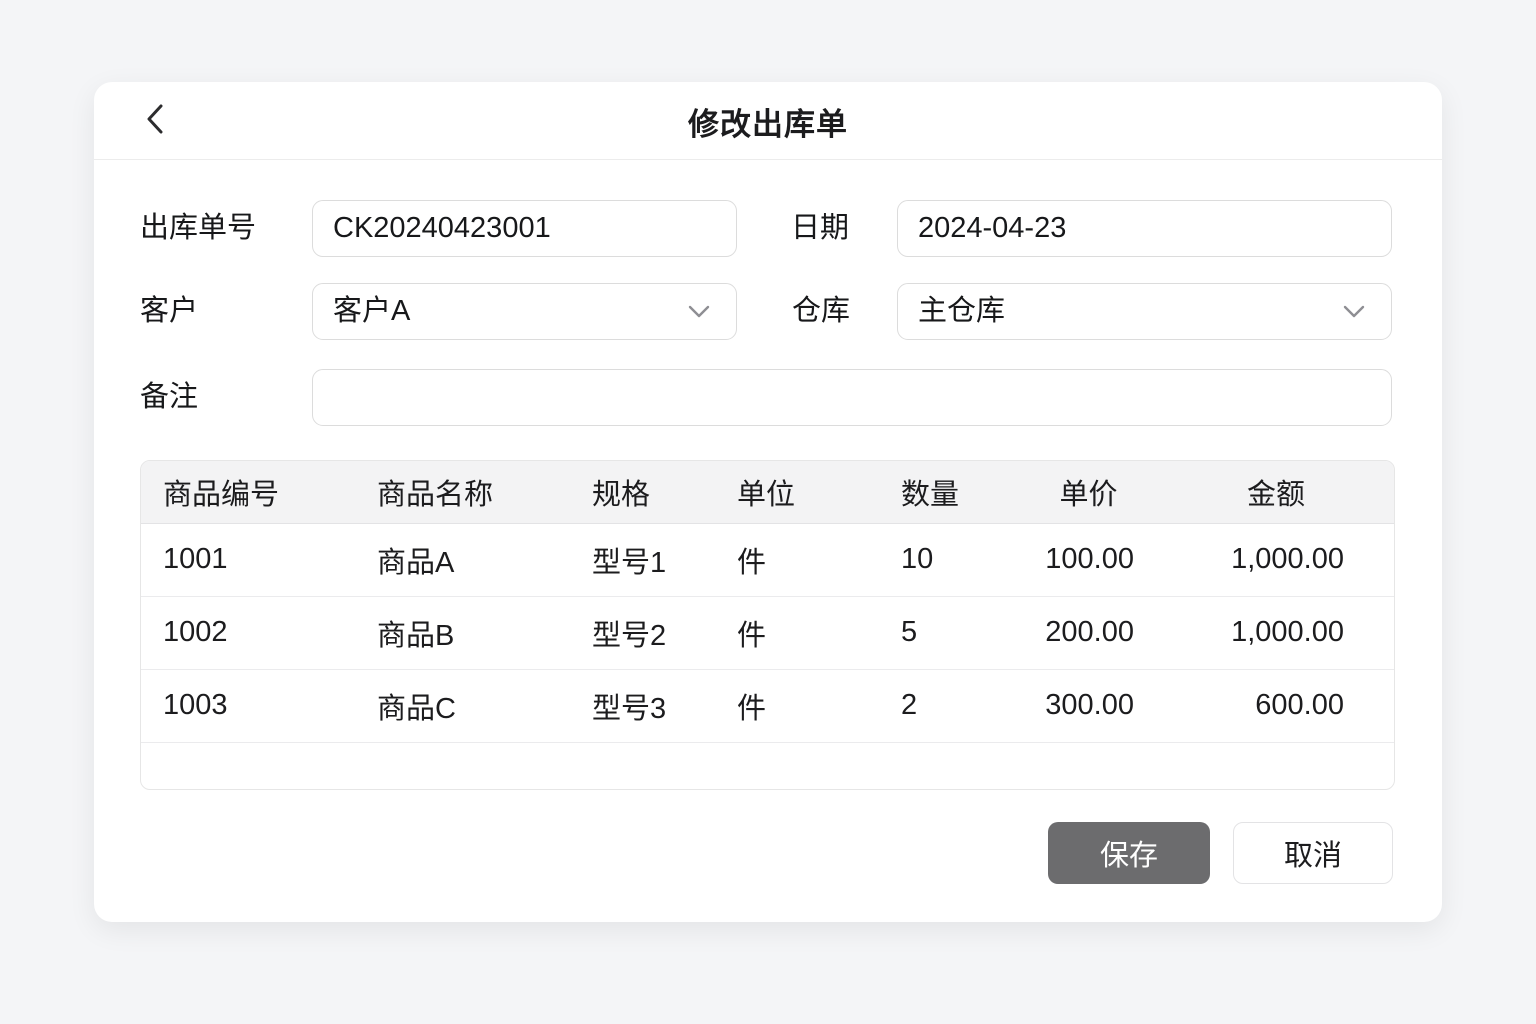 This screenshot has width=1536, height=1024. What do you see at coordinates (821, 311) in the screenshot?
I see `warehouse-label: 仓库` at bounding box center [821, 311].